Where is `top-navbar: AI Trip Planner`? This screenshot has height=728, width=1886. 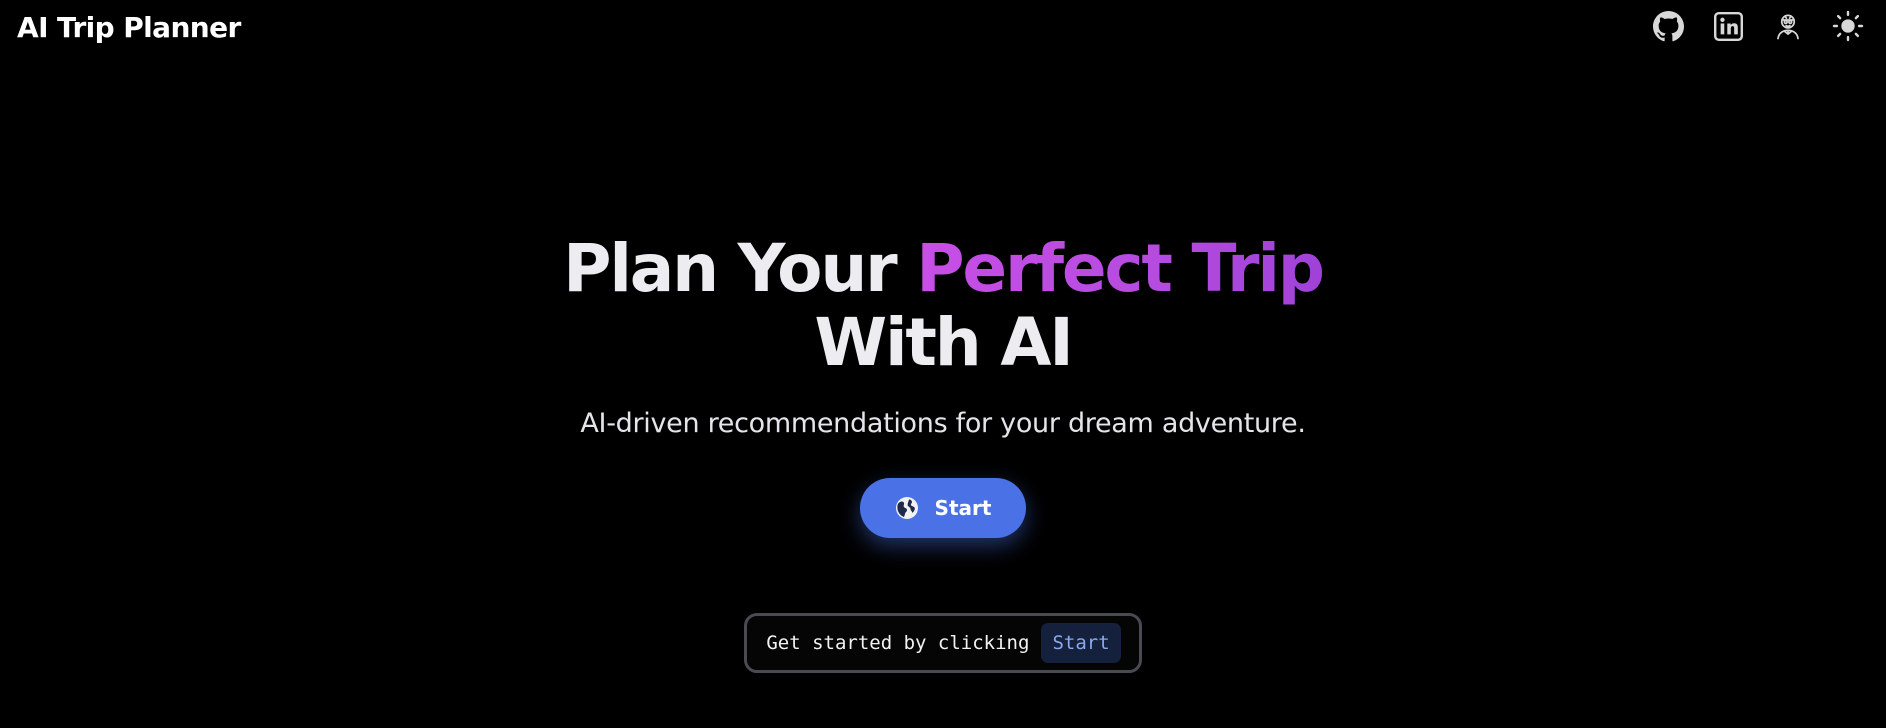
top-navbar: AI Trip Planner is located at coordinates (943, 29).